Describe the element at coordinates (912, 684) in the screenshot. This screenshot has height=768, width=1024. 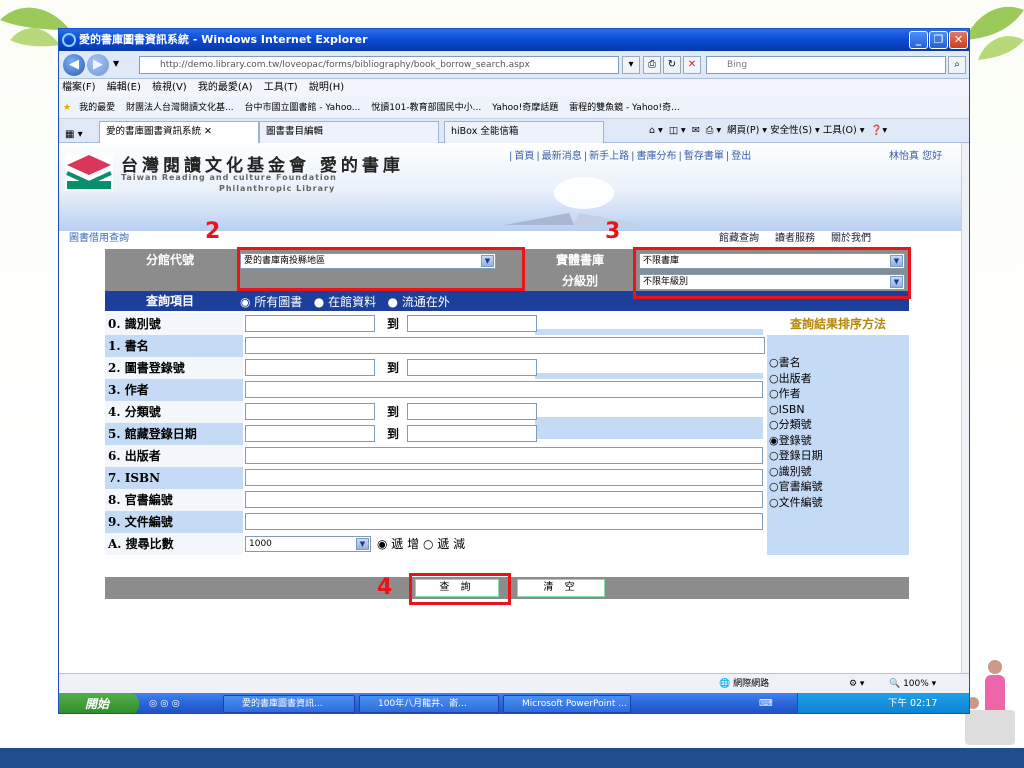
I see `zoom-control: 🔍 100% ▾` at that location.